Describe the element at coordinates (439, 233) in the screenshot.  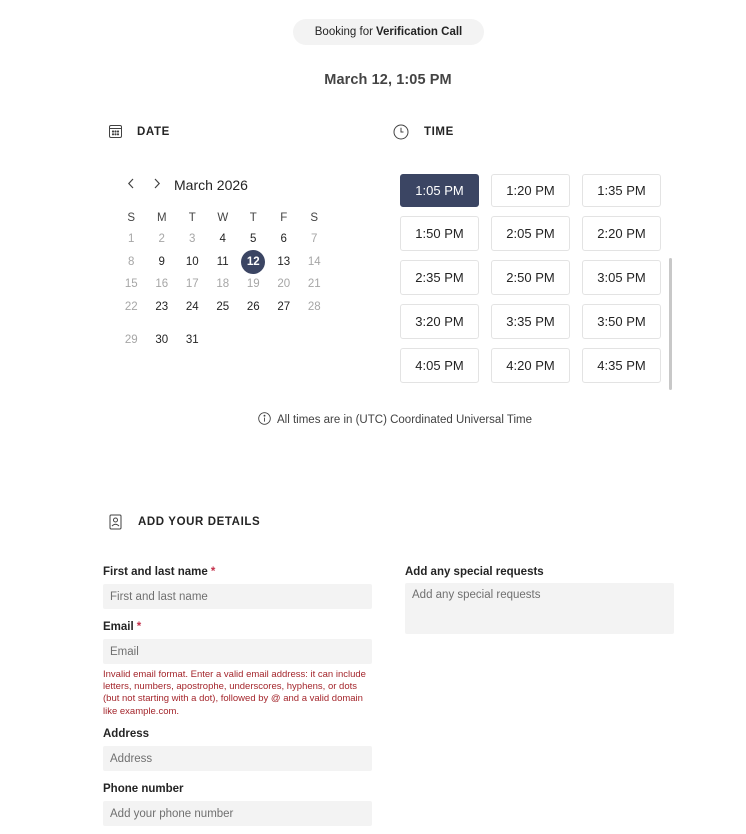
I see `time-slot: 1:50 PM` at that location.